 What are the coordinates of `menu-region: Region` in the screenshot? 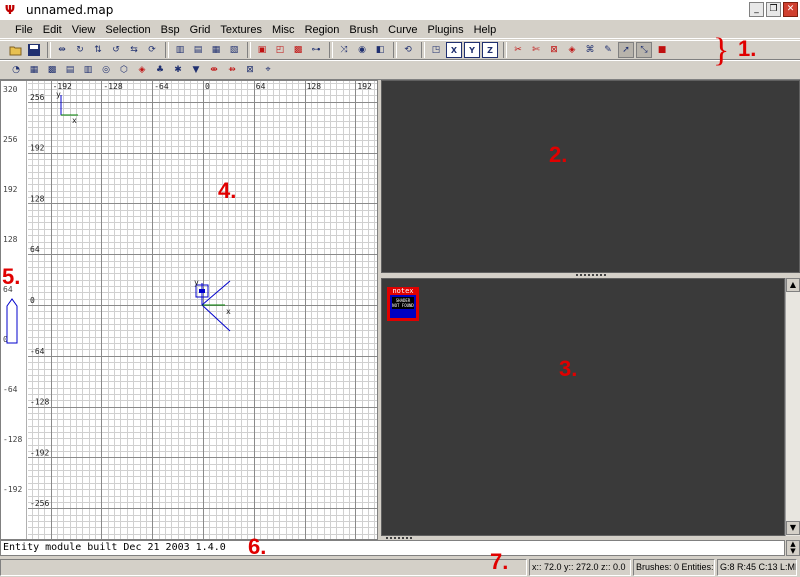 It's located at (322, 30).